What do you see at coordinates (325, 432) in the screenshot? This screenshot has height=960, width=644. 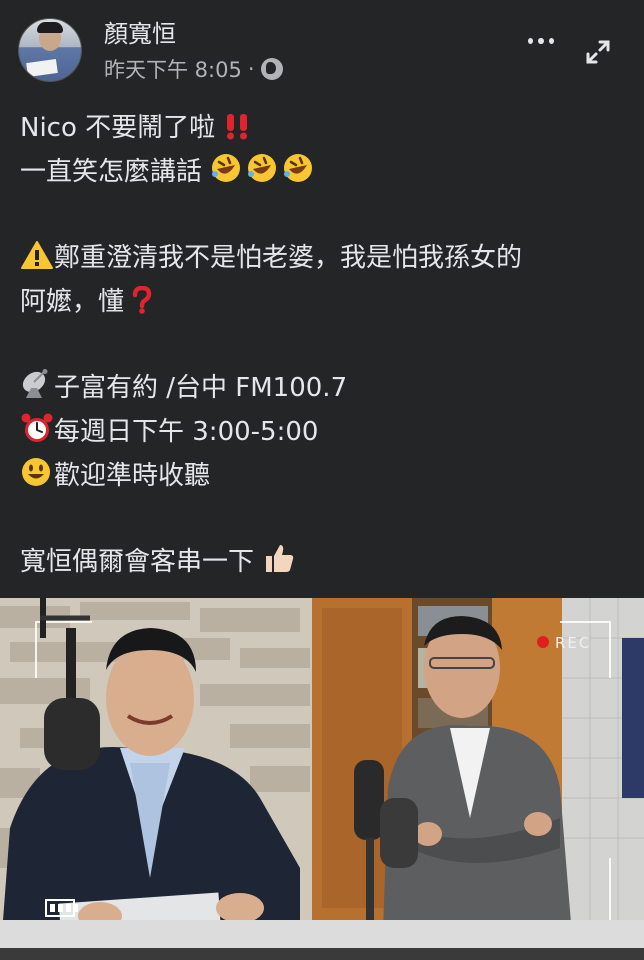 I see `post-line-6: 每週日下午 3:00-5:00` at bounding box center [325, 432].